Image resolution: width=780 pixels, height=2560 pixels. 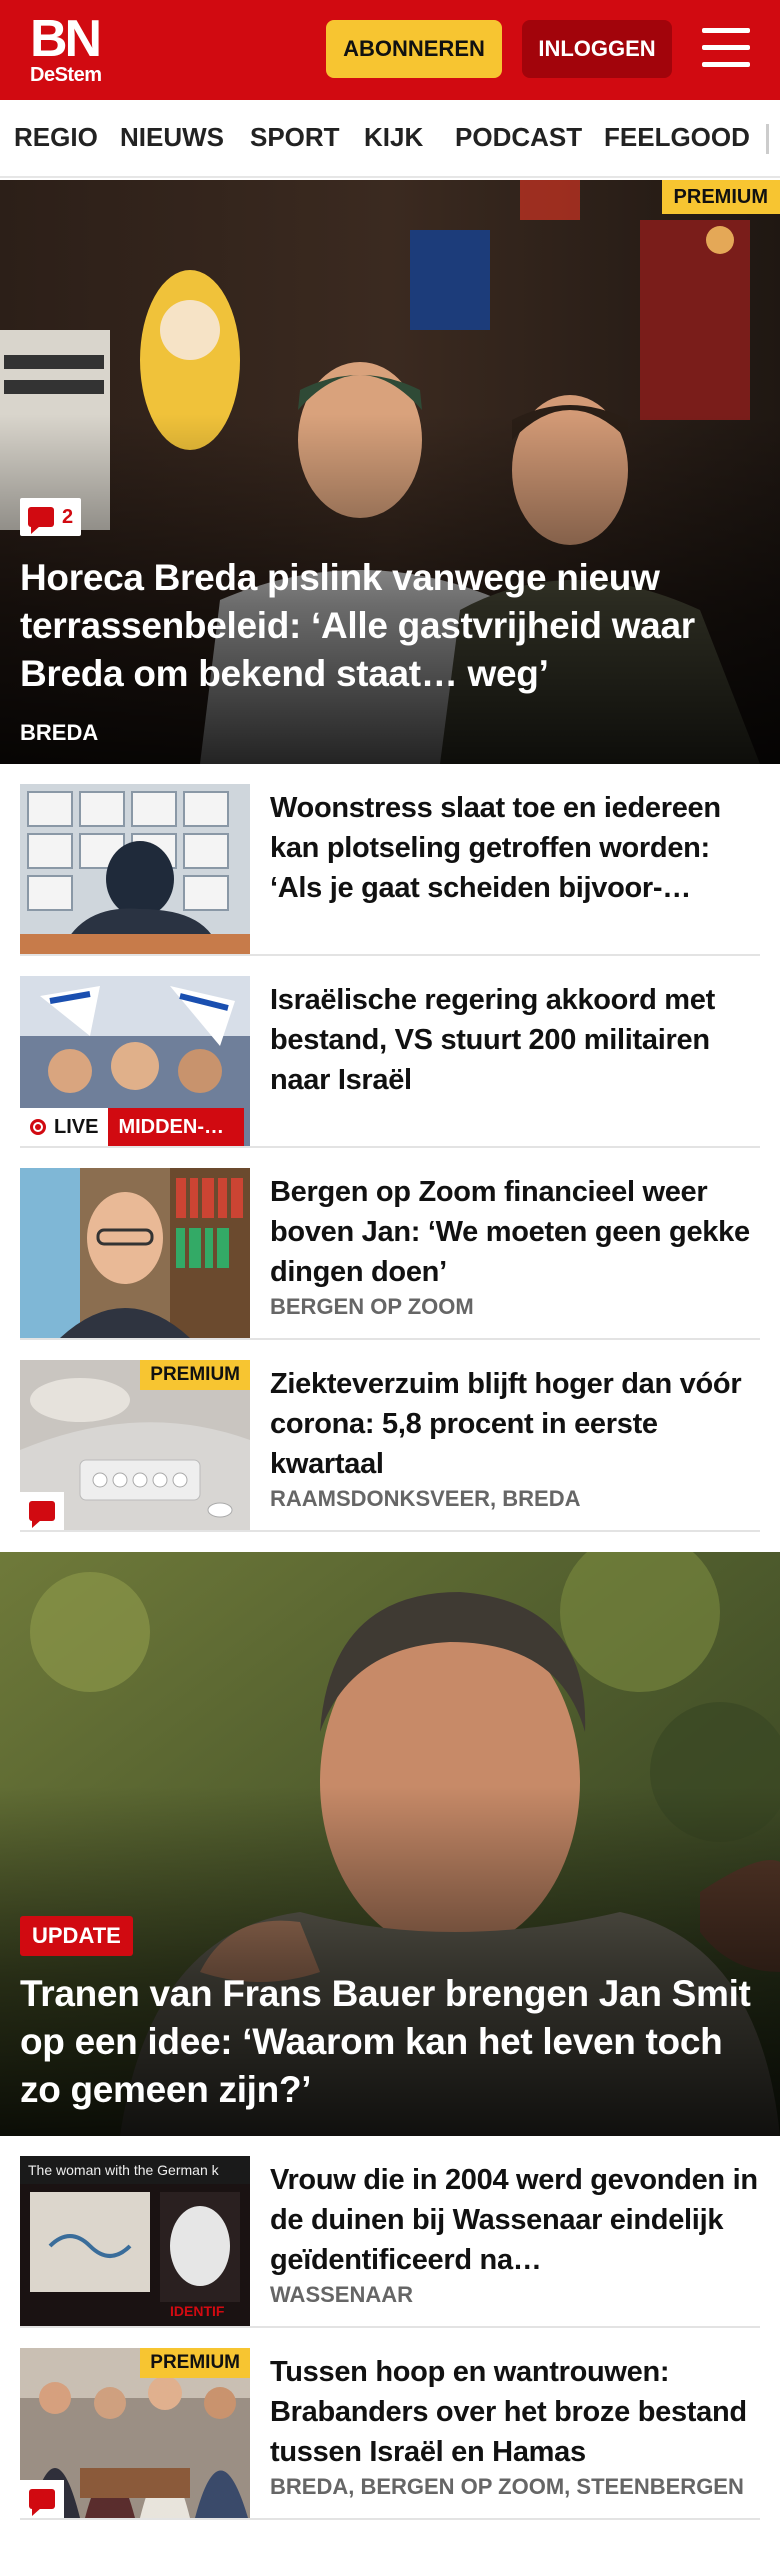 I want to click on login-button: INLOGGEN, so click(x=597, y=49).